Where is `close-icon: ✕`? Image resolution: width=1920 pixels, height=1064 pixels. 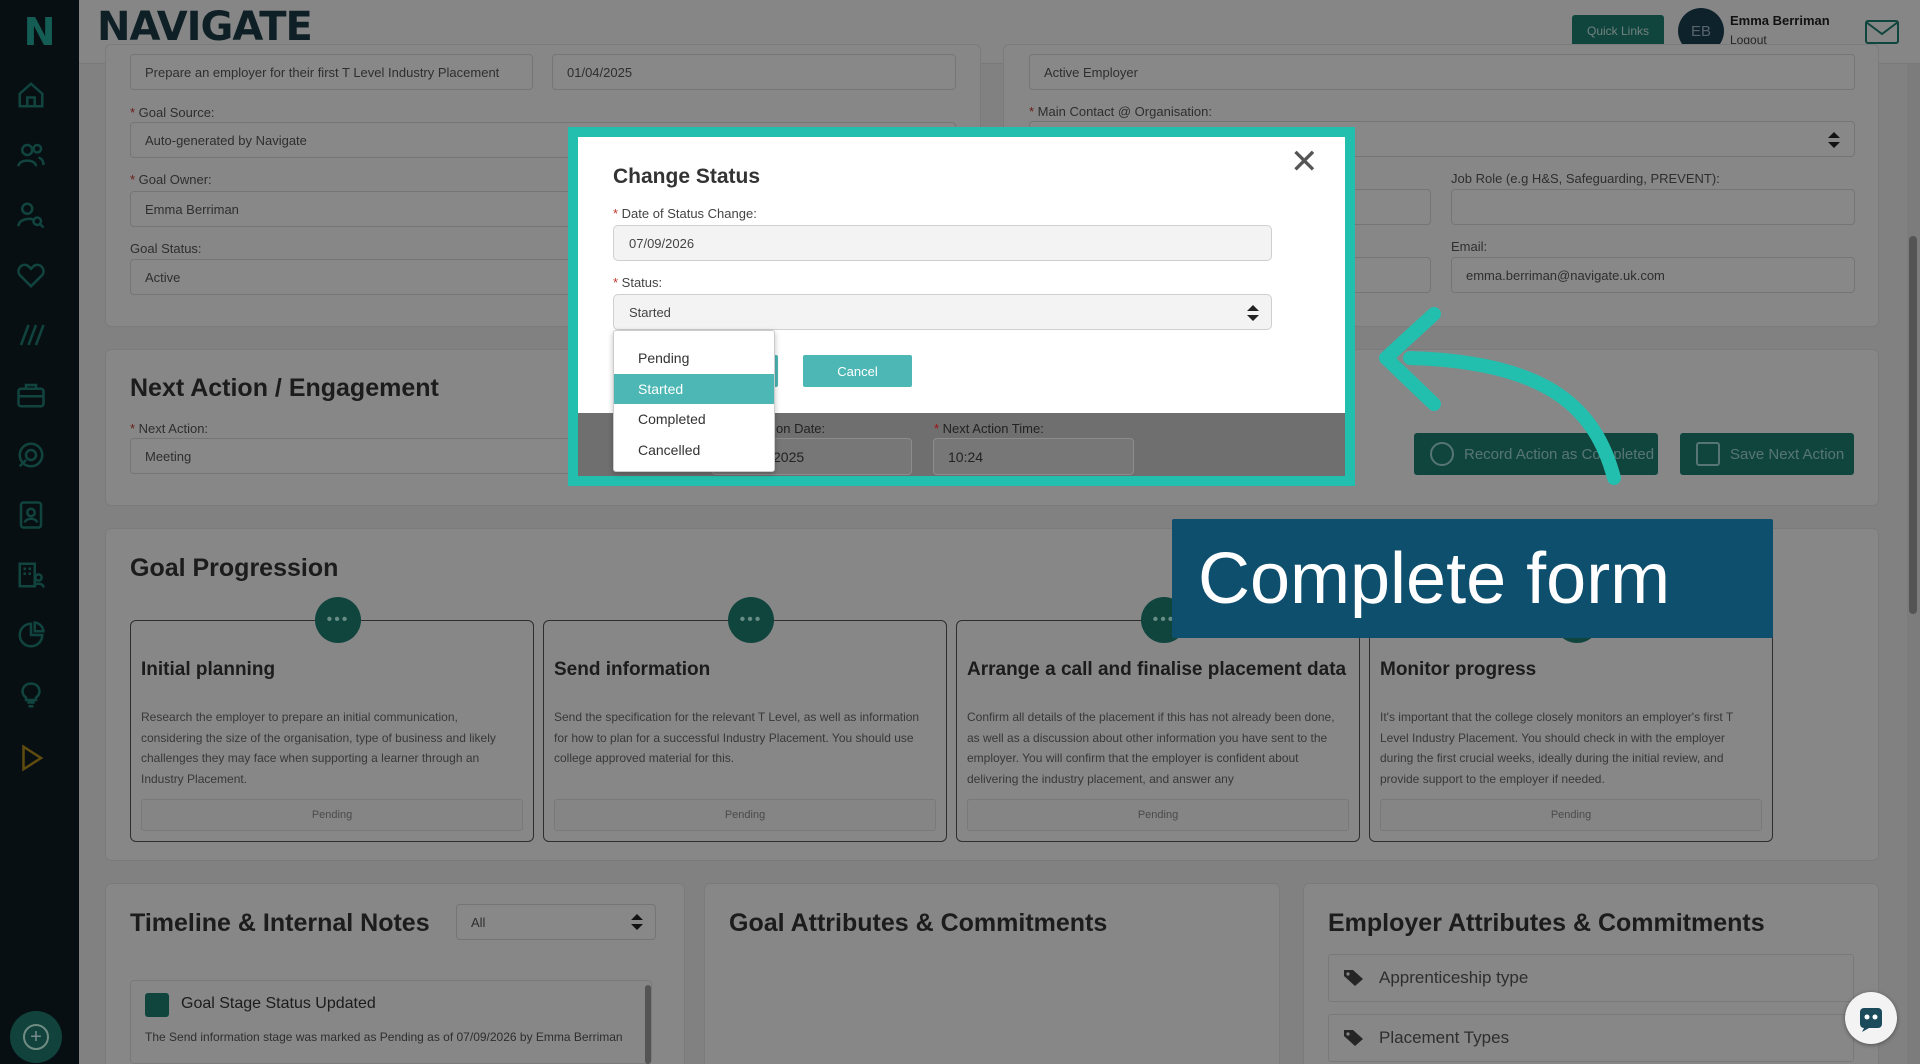 close-icon: ✕ is located at coordinates (1304, 162).